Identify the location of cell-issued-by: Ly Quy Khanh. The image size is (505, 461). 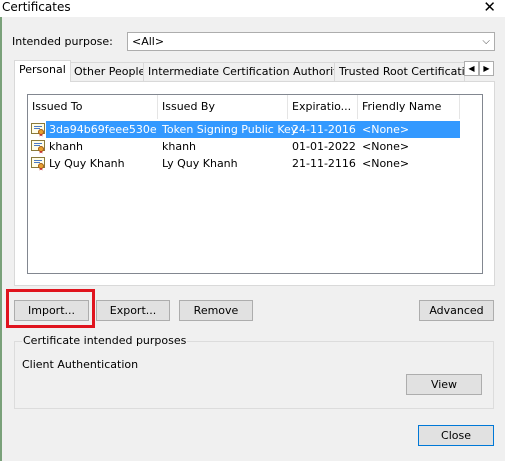
(200, 163).